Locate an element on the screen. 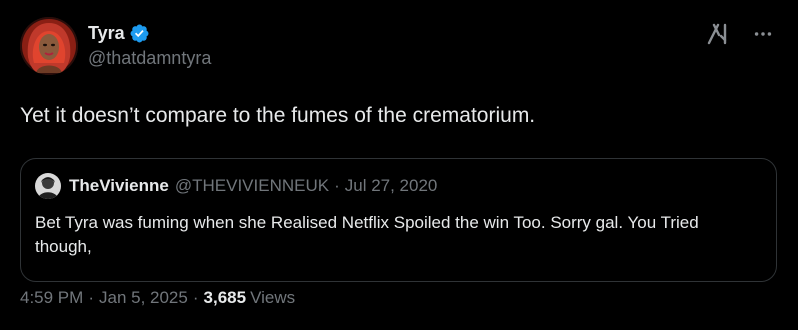 Image resolution: width=798 pixels, height=330 pixels. author-avatar is located at coordinates (49, 46).